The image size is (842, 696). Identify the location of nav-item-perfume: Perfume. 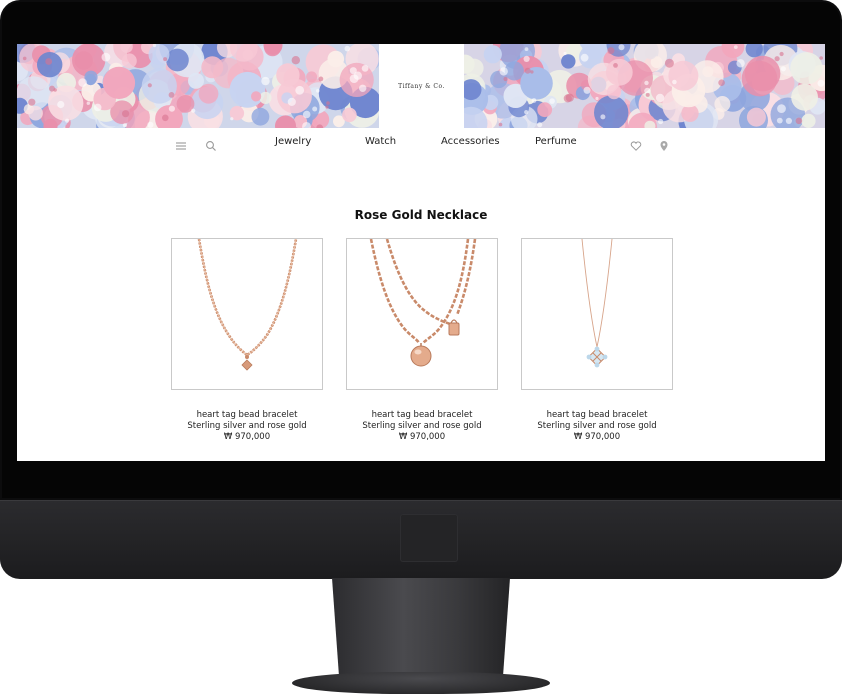
(556, 141).